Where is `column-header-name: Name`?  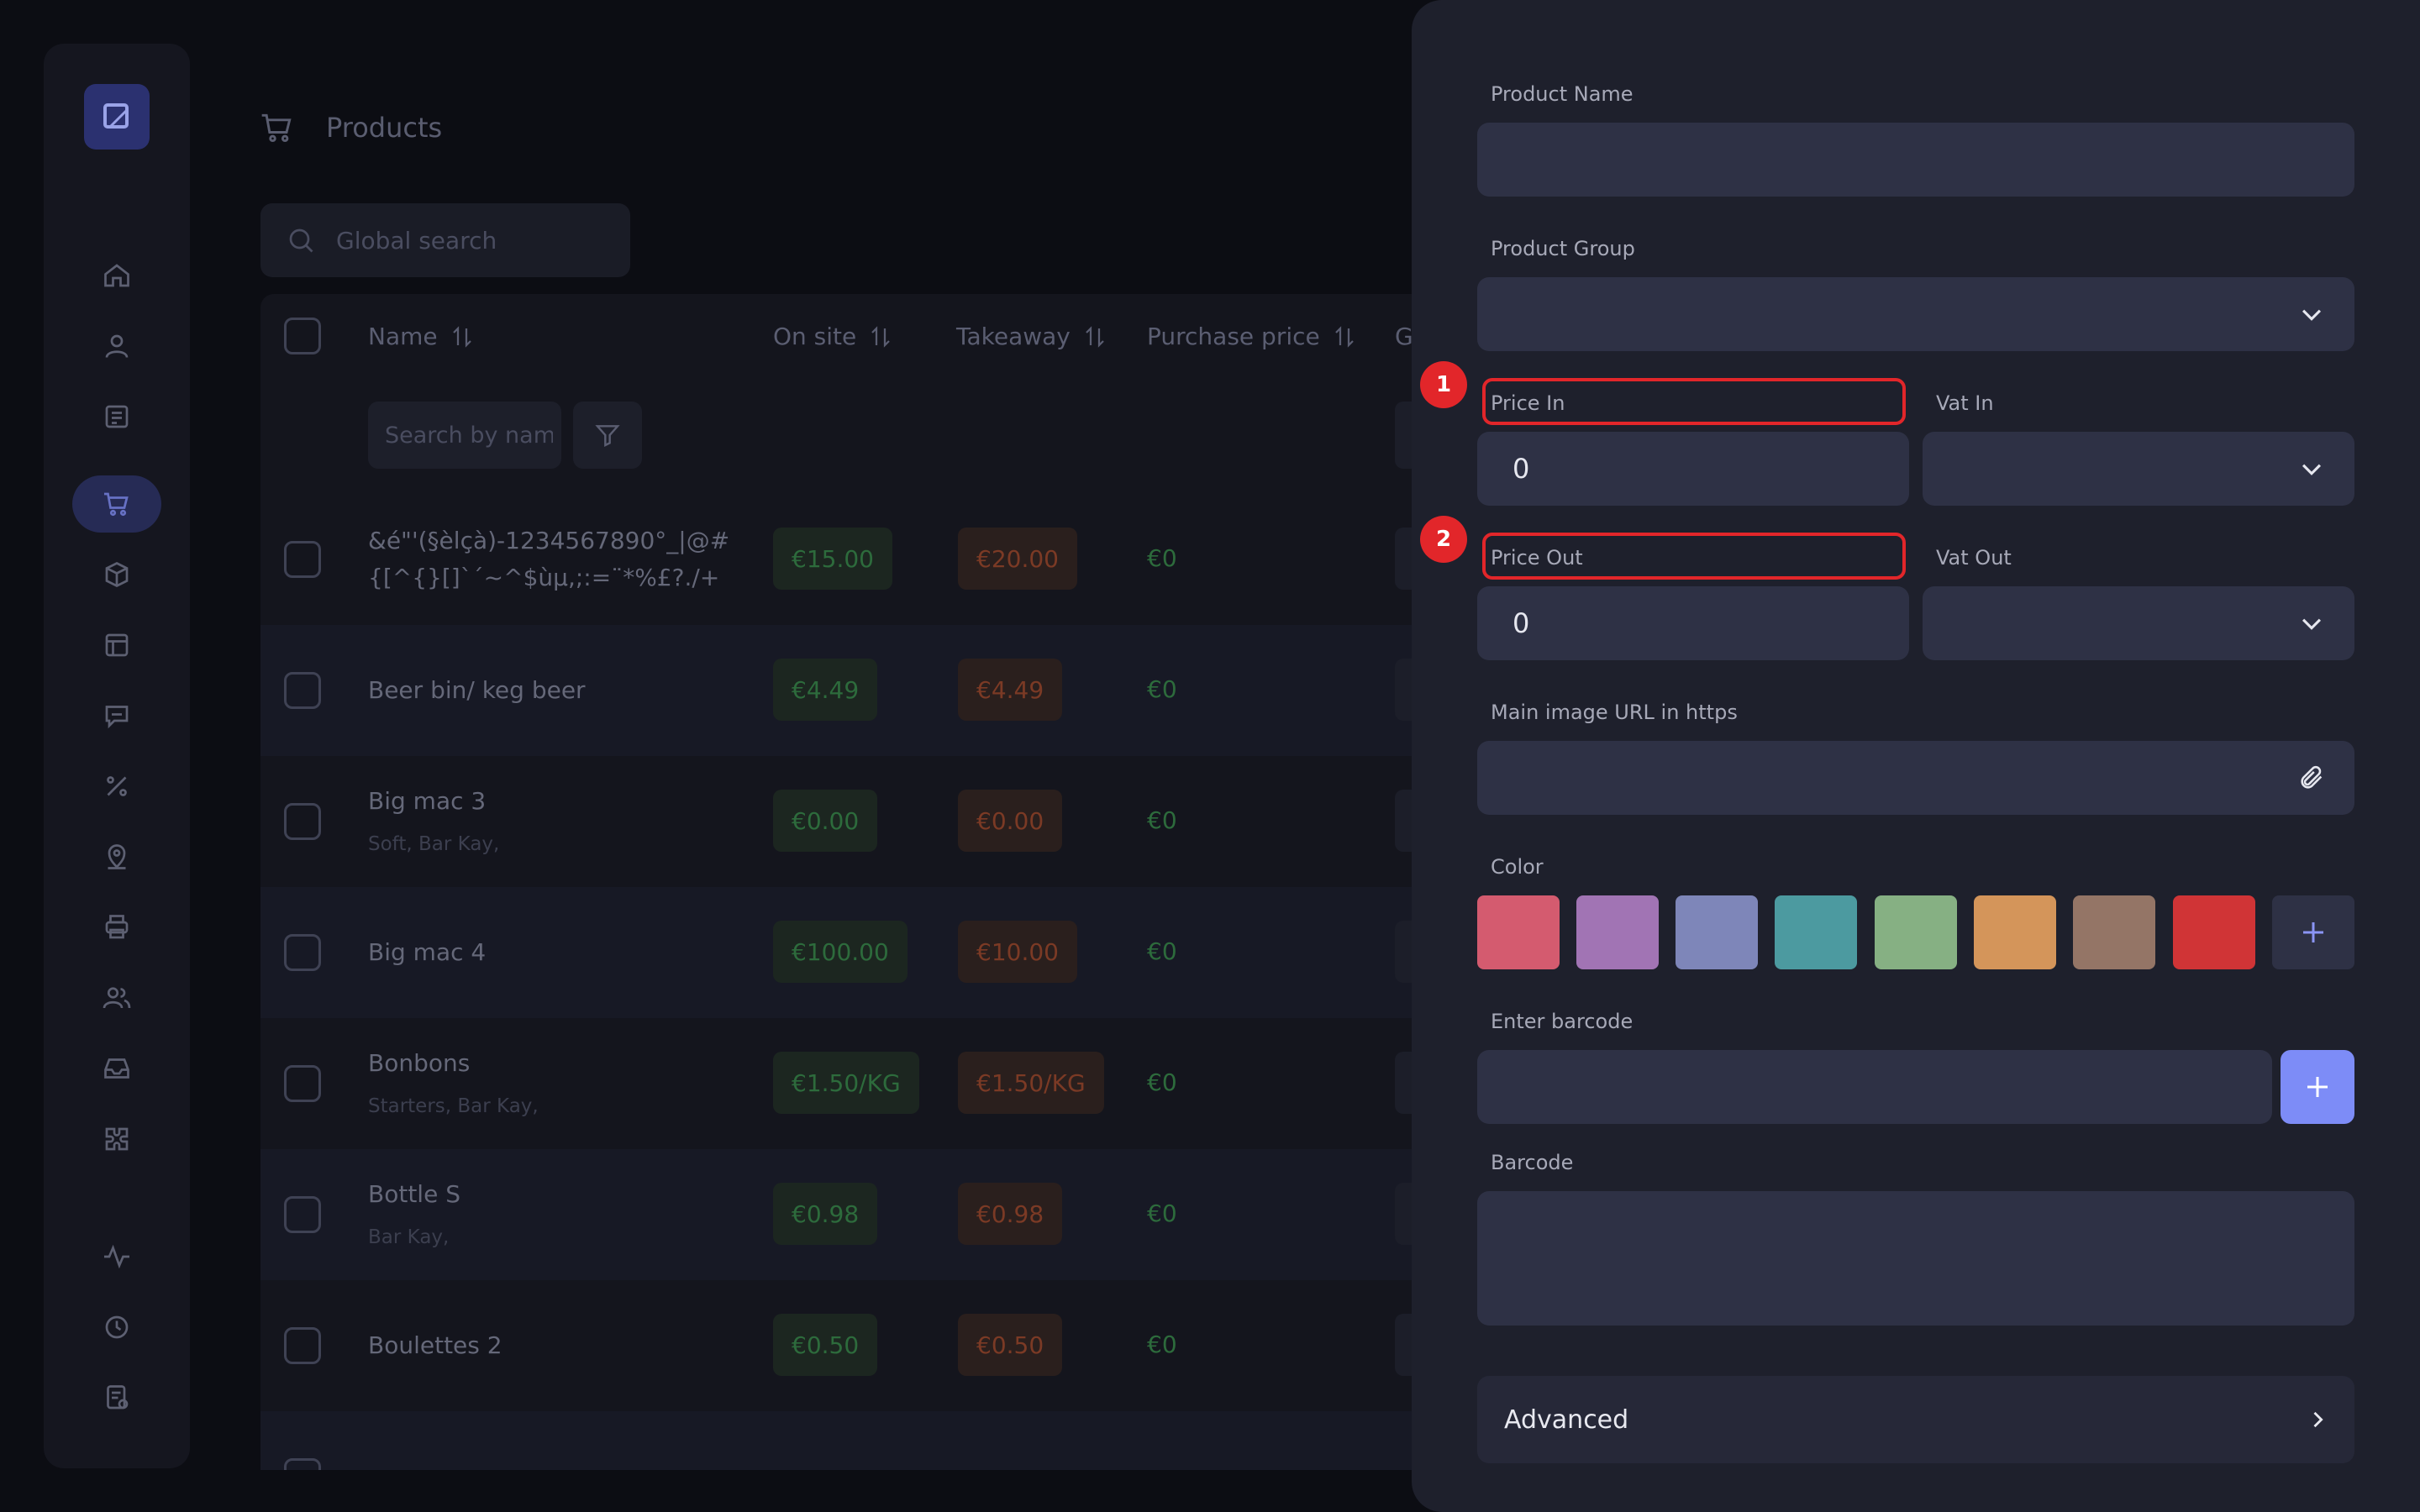
column-header-name: Name is located at coordinates (421, 336).